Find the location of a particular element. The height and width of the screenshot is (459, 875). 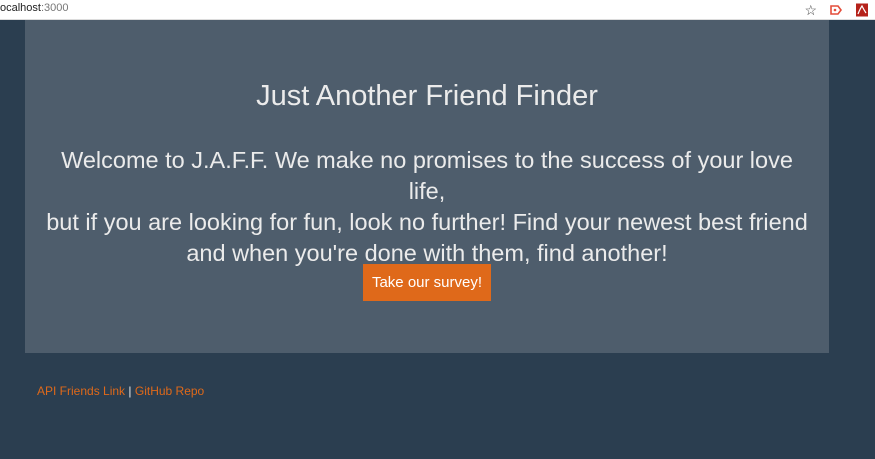

extension-arrow-icon is located at coordinates (836, 10).